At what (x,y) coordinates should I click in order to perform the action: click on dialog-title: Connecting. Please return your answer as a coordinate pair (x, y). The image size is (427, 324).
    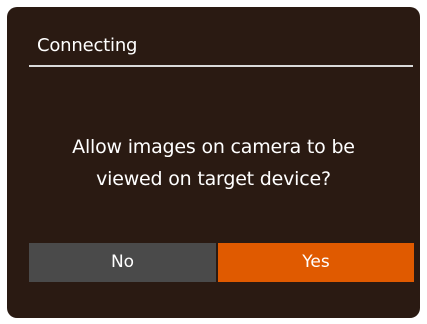
    Looking at the image, I should click on (87, 45).